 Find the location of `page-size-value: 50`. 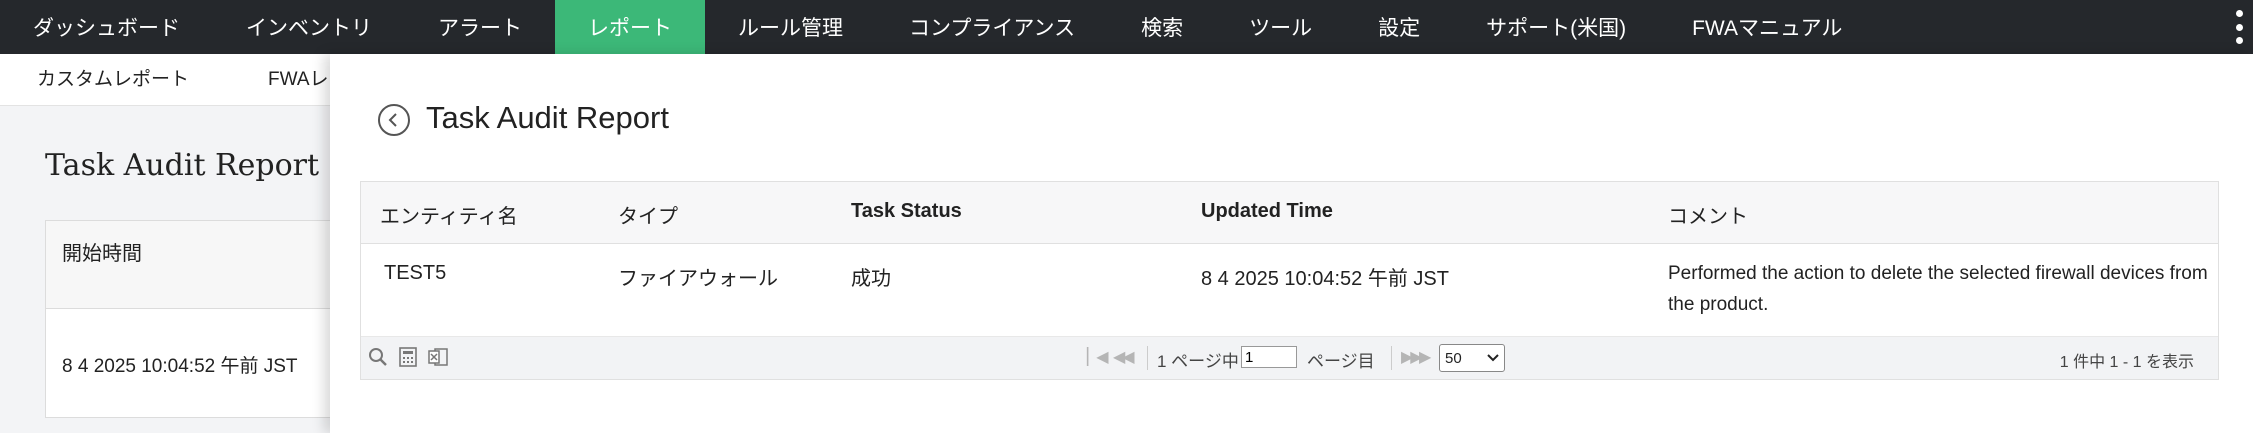

page-size-value: 50 is located at coordinates (1453, 358).